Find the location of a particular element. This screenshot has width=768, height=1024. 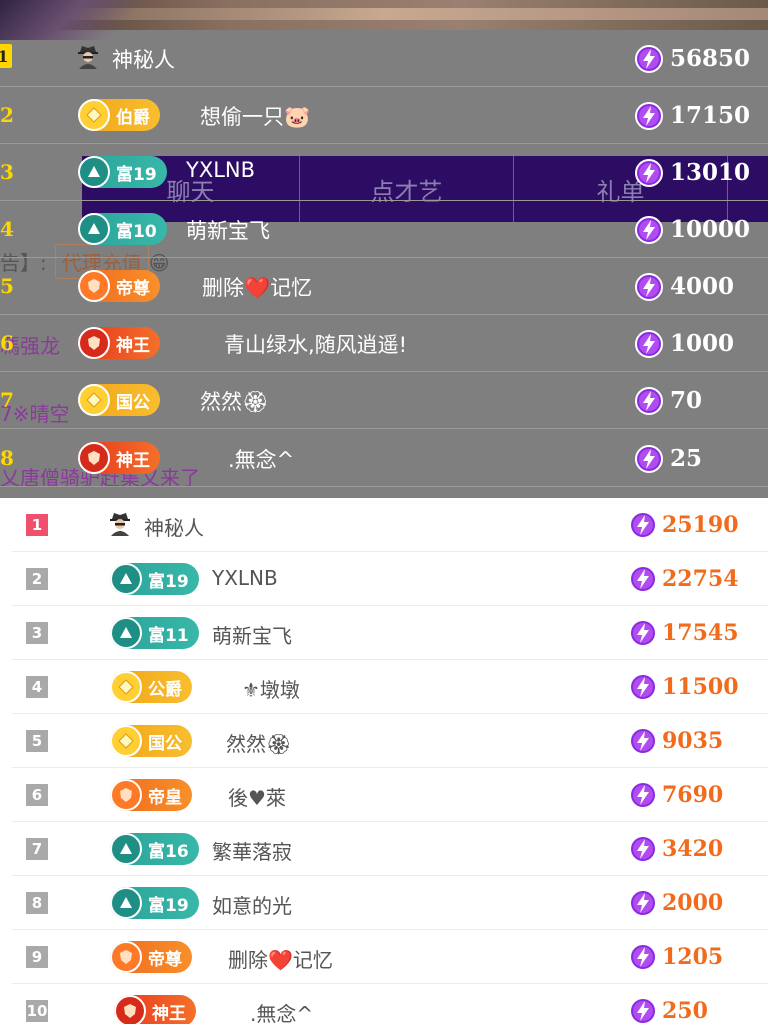

rank-badge: 公爵 is located at coordinates (151, 687).